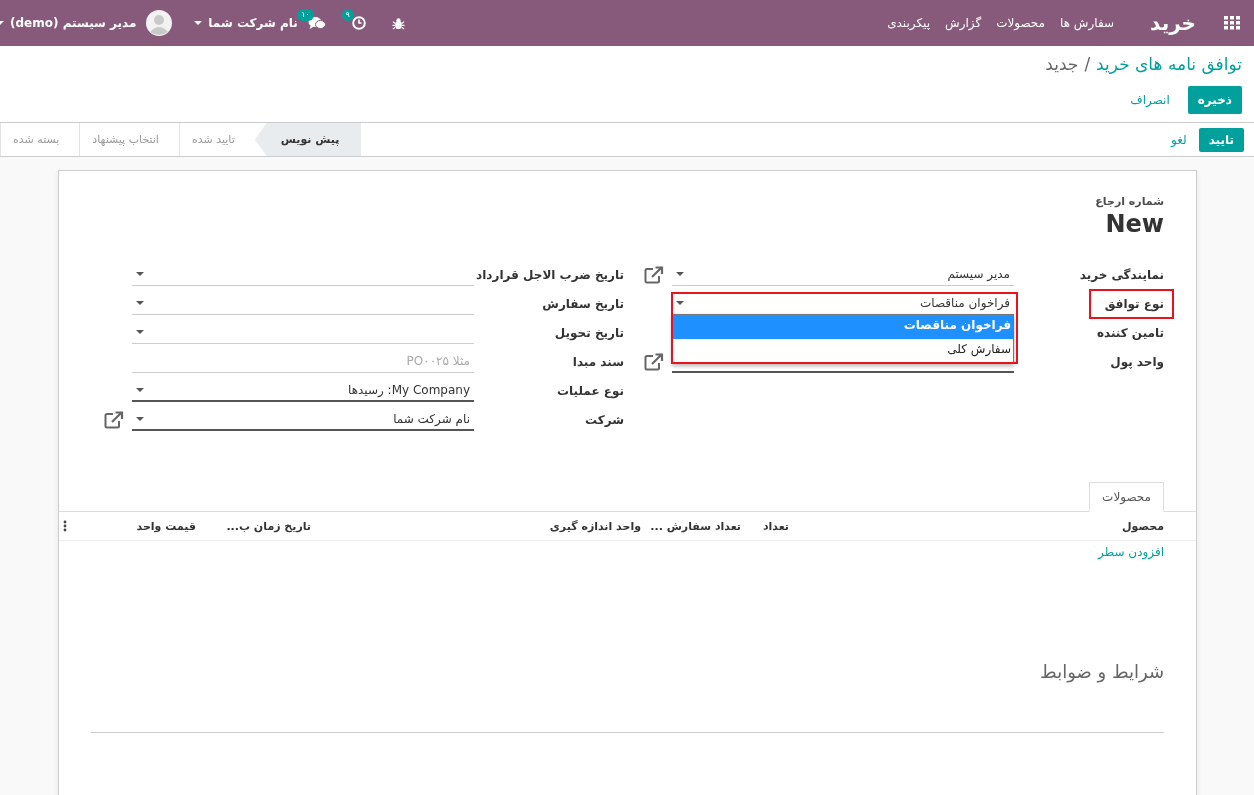 The image size is (1254, 795). I want to click on field-label: تاریخ تحویل, so click(589, 333).